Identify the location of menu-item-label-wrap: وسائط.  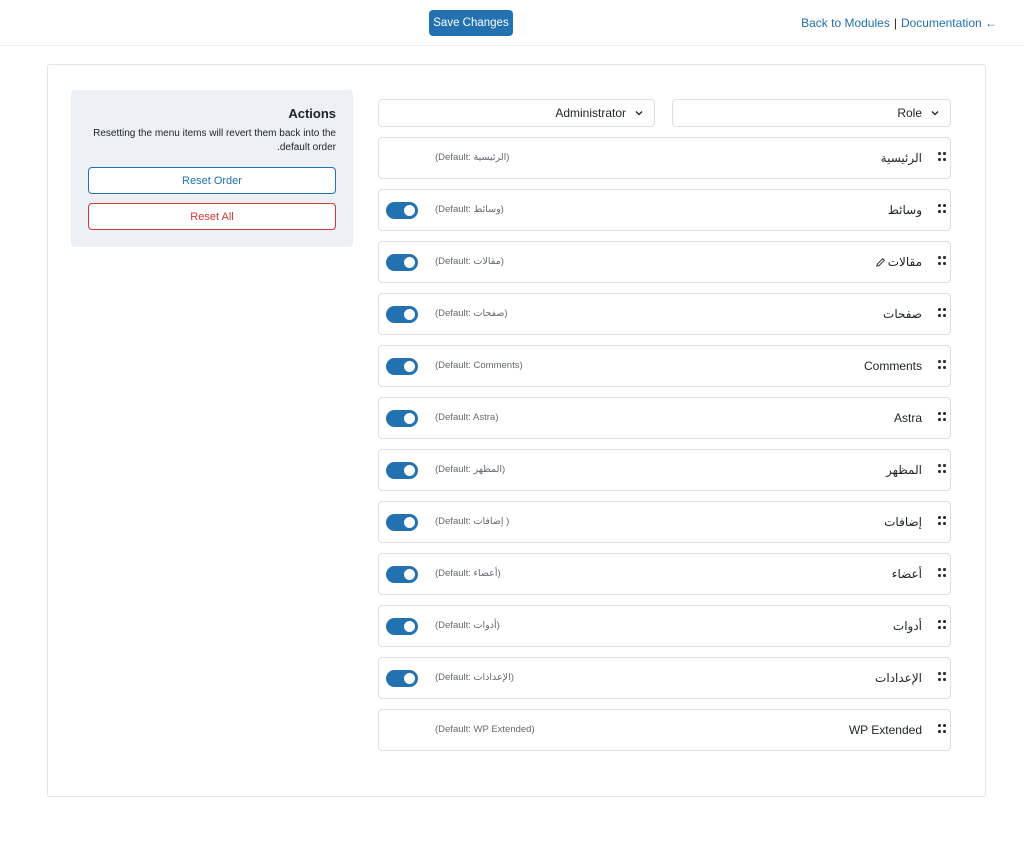
(905, 210).